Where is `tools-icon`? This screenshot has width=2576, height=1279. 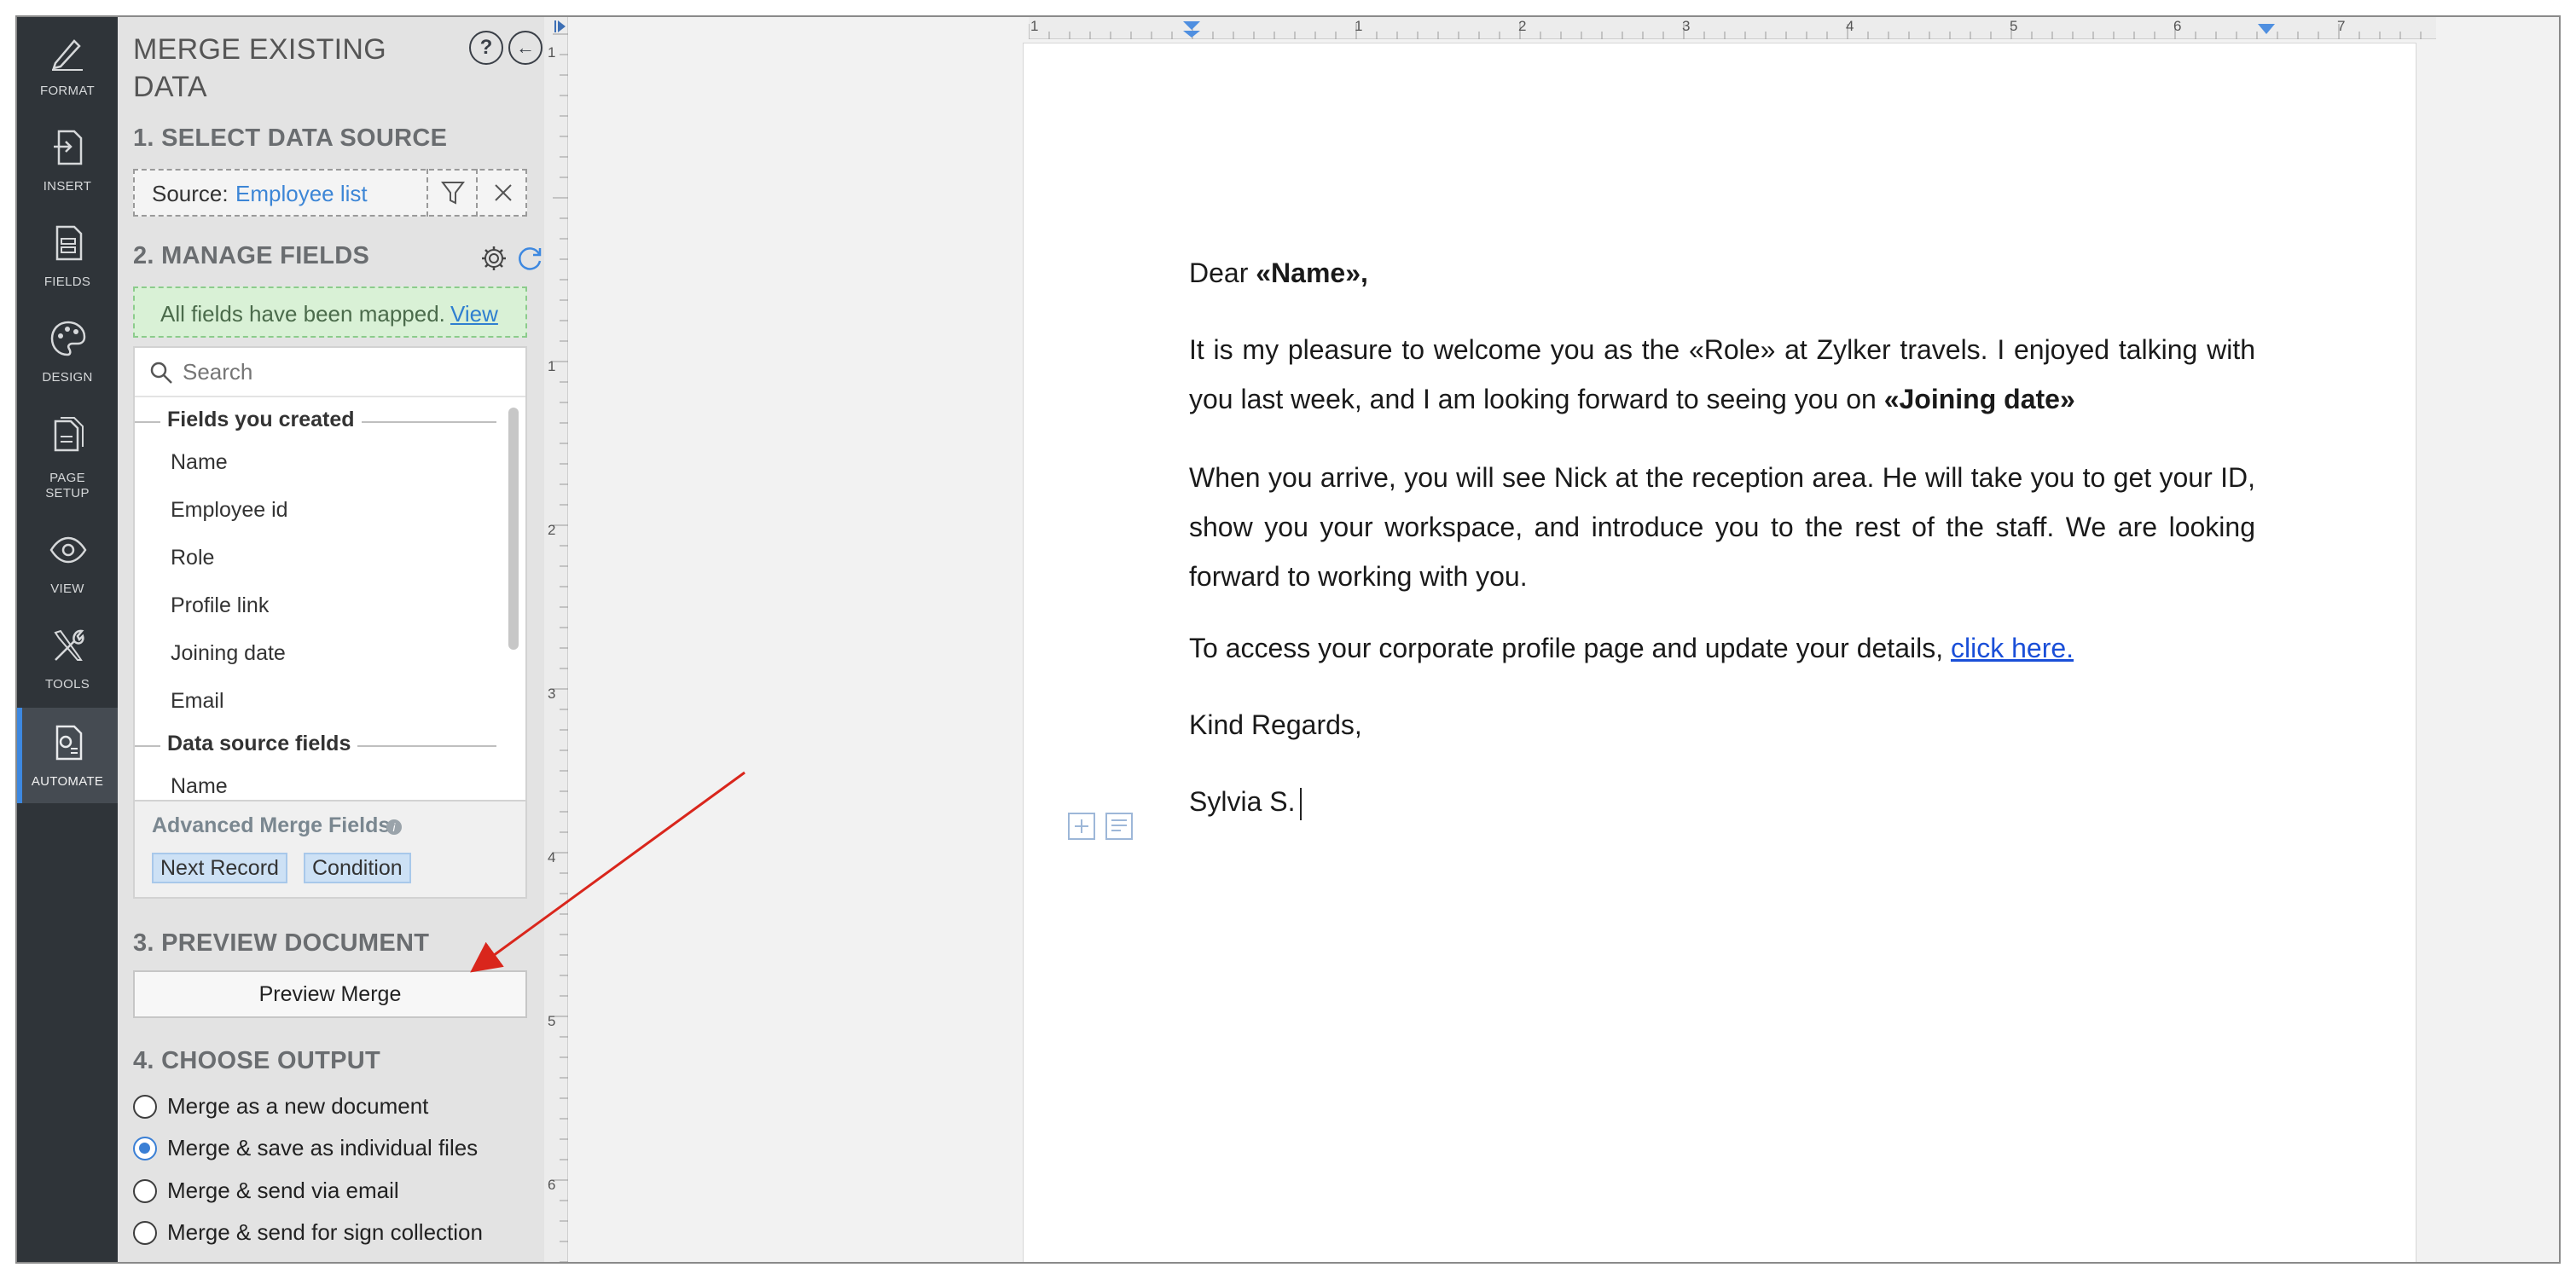 tools-icon is located at coordinates (69, 645).